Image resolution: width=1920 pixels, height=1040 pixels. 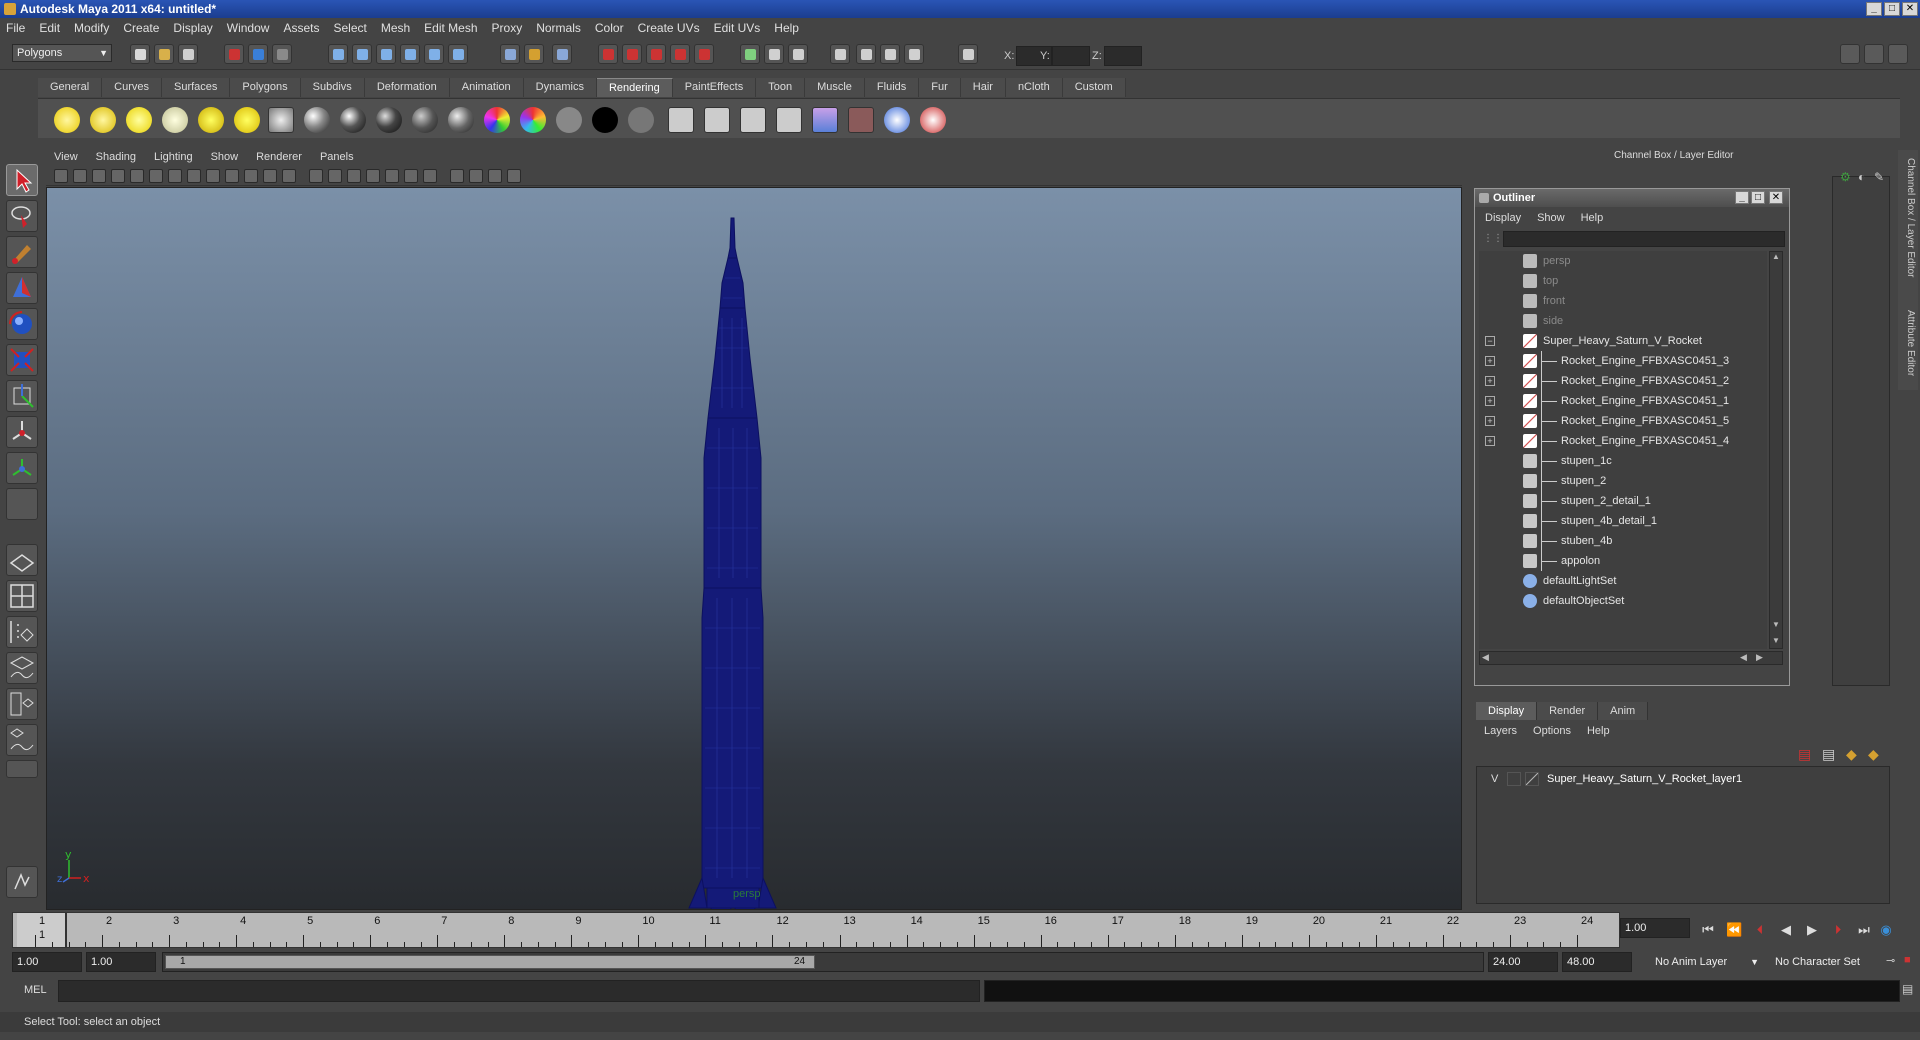 What do you see at coordinates (1742, 197) in the screenshot?
I see `outliner-minimize-button: _` at bounding box center [1742, 197].